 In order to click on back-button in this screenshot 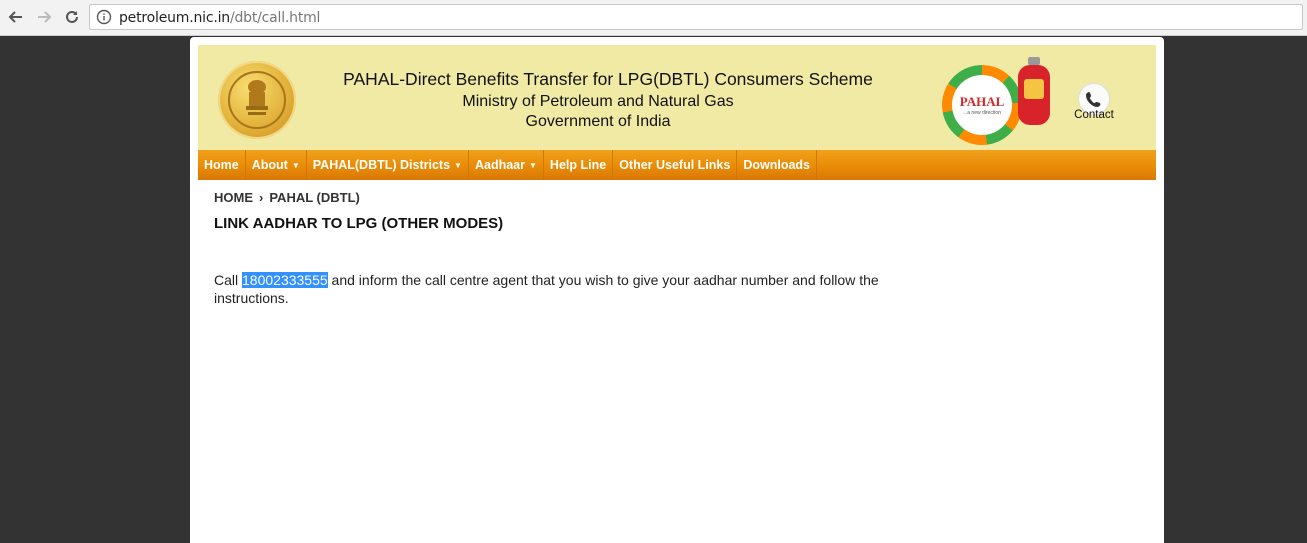, I will do `click(16, 17)`.